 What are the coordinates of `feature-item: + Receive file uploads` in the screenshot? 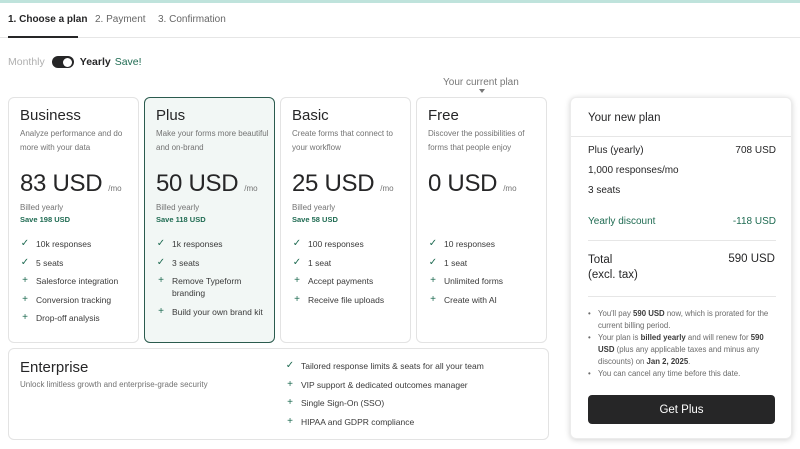 It's located at (351, 300).